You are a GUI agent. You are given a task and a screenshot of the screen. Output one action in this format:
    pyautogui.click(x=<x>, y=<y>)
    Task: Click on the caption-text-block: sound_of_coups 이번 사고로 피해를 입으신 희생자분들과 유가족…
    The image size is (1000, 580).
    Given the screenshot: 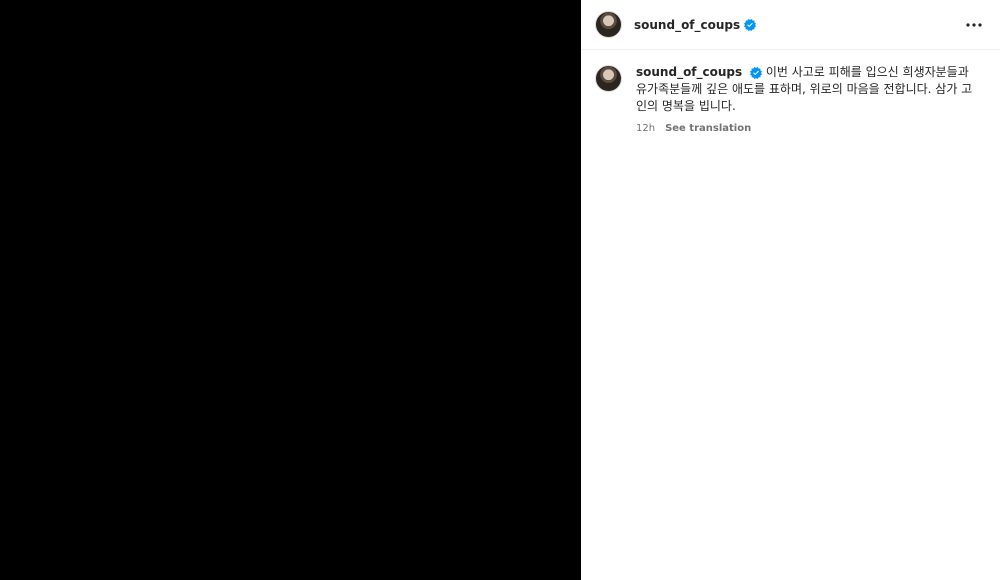 What is the action you would take?
    pyautogui.click(x=806, y=89)
    